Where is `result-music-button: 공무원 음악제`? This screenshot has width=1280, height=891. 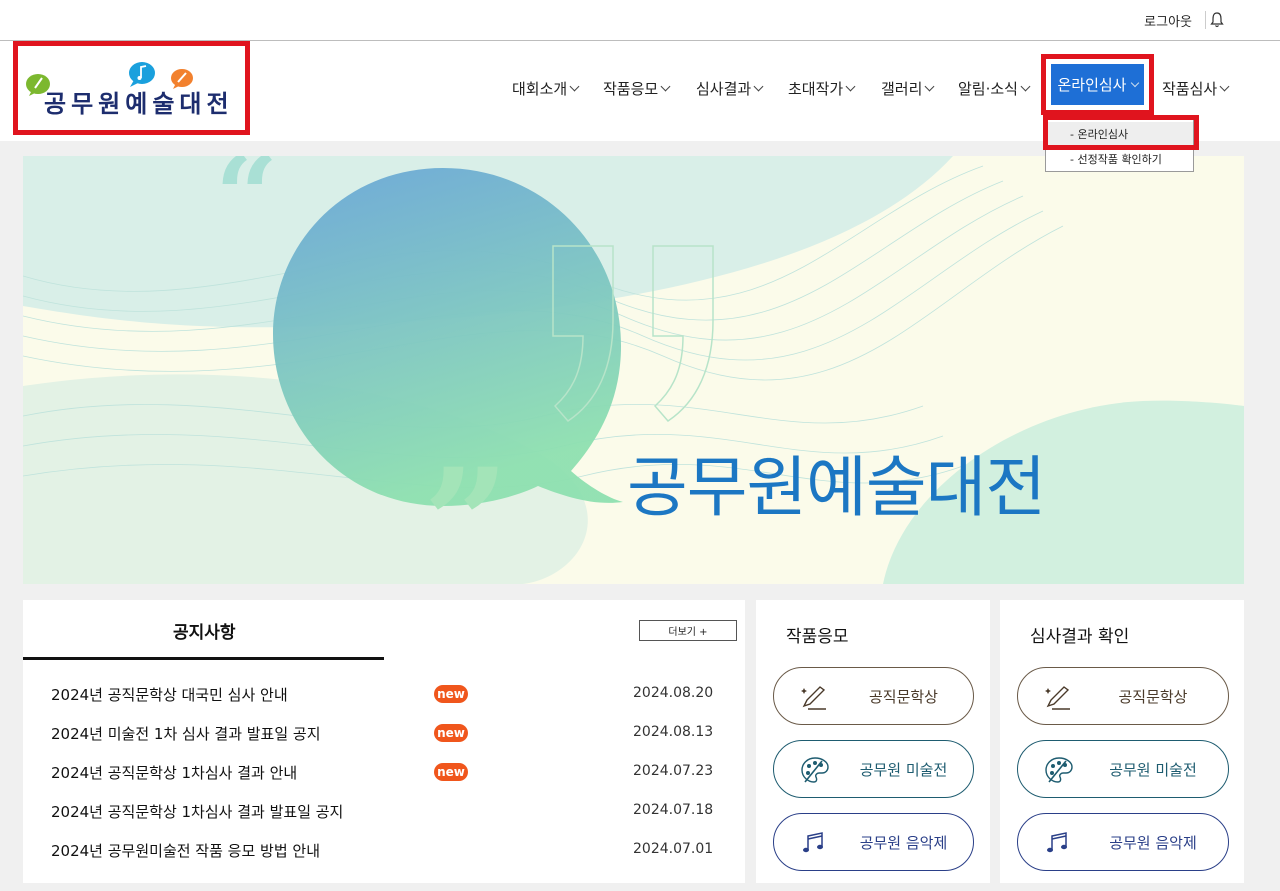 result-music-button: 공무원 음악제 is located at coordinates (1123, 842).